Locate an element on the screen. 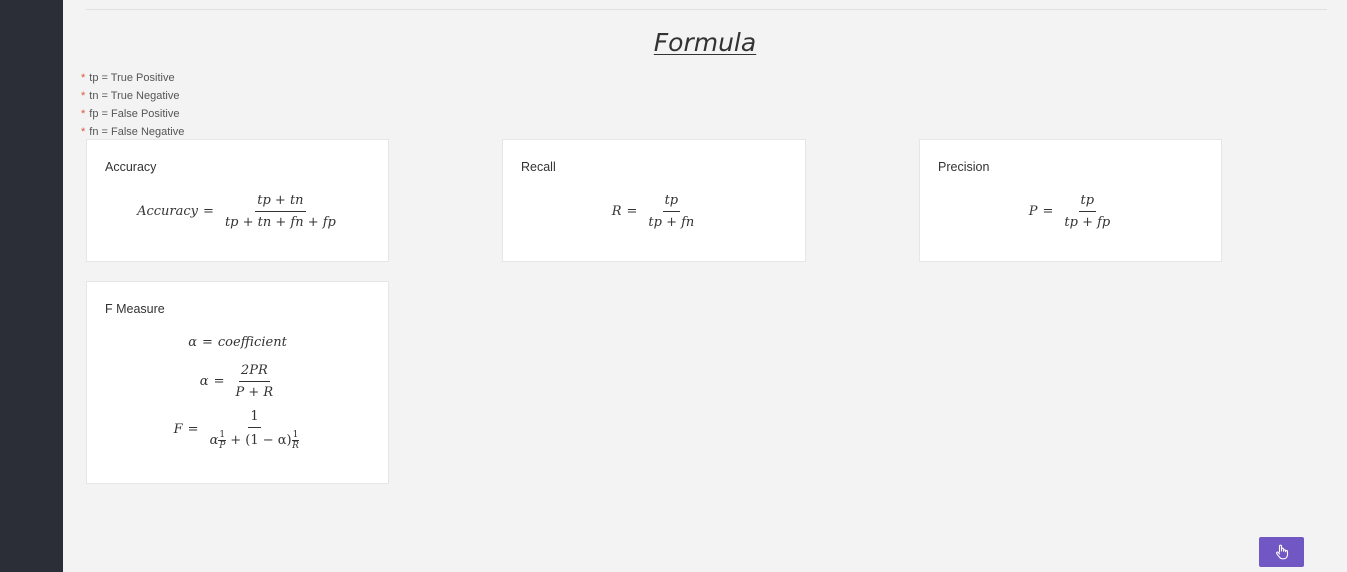 This screenshot has height=572, width=1347. denominator: tp + fn is located at coordinates (671, 222).